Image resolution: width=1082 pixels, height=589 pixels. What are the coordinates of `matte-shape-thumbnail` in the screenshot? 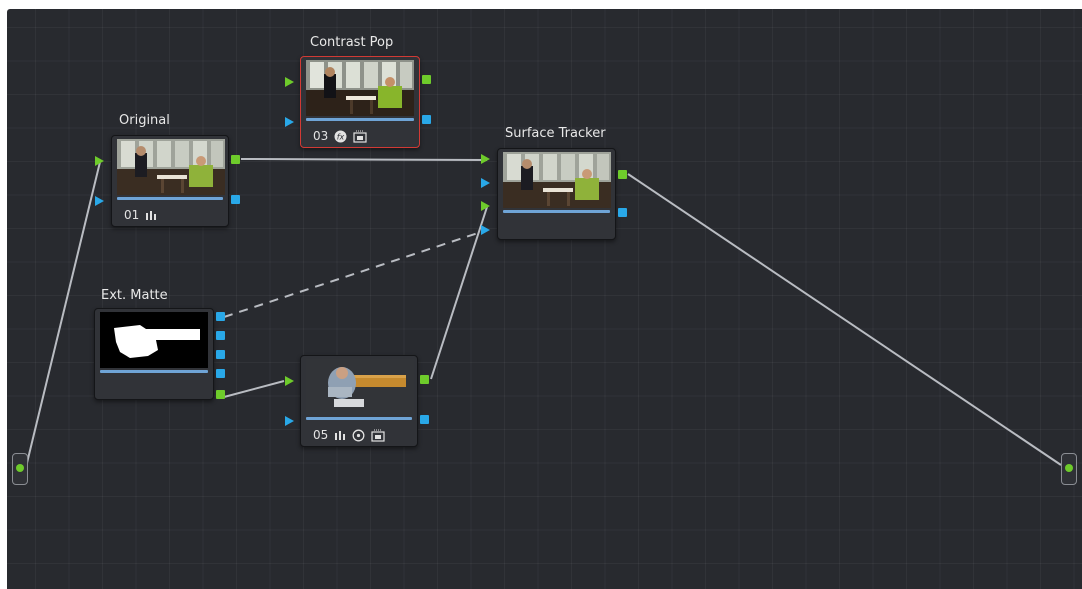 It's located at (154, 340).